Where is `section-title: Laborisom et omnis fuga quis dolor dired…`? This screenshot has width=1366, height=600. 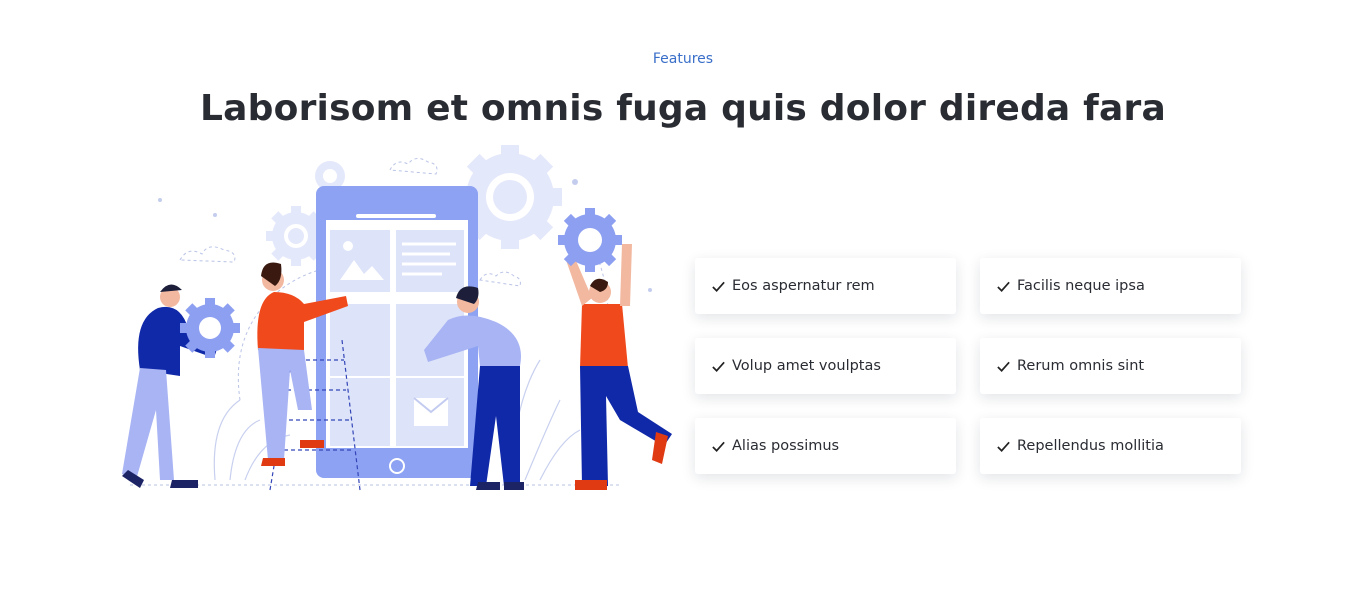 section-title: Laborisom et omnis fuga quis dolor dired… is located at coordinates (683, 108).